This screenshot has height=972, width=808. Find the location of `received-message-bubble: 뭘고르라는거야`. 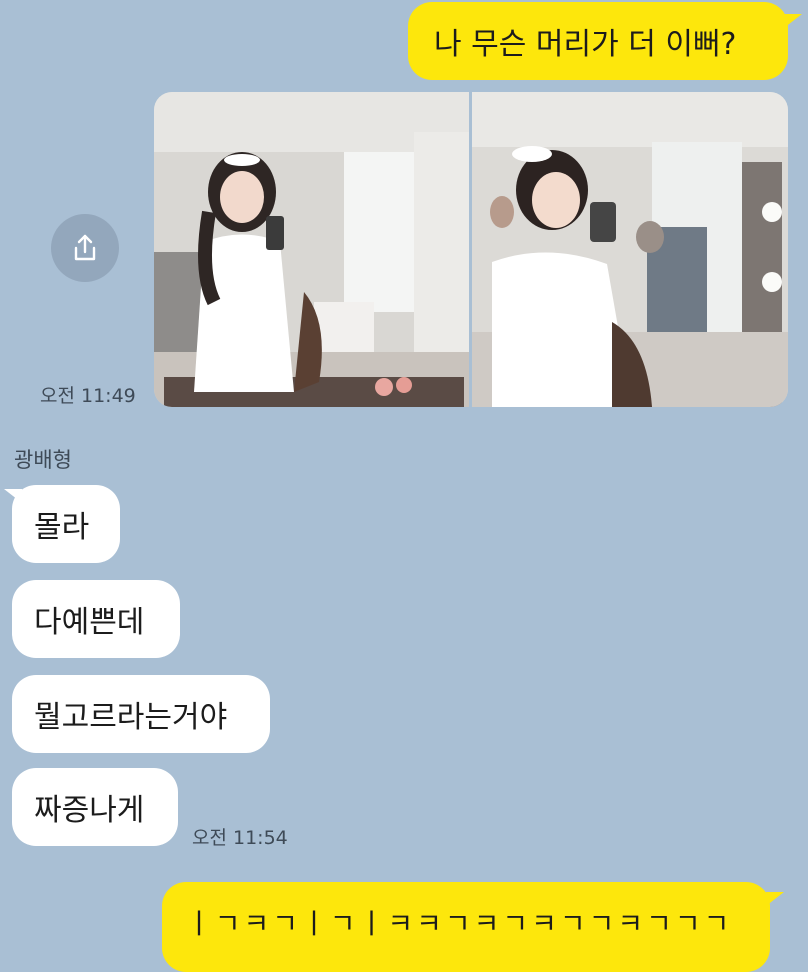

received-message-bubble: 뭘고르라는거야 is located at coordinates (141, 714).